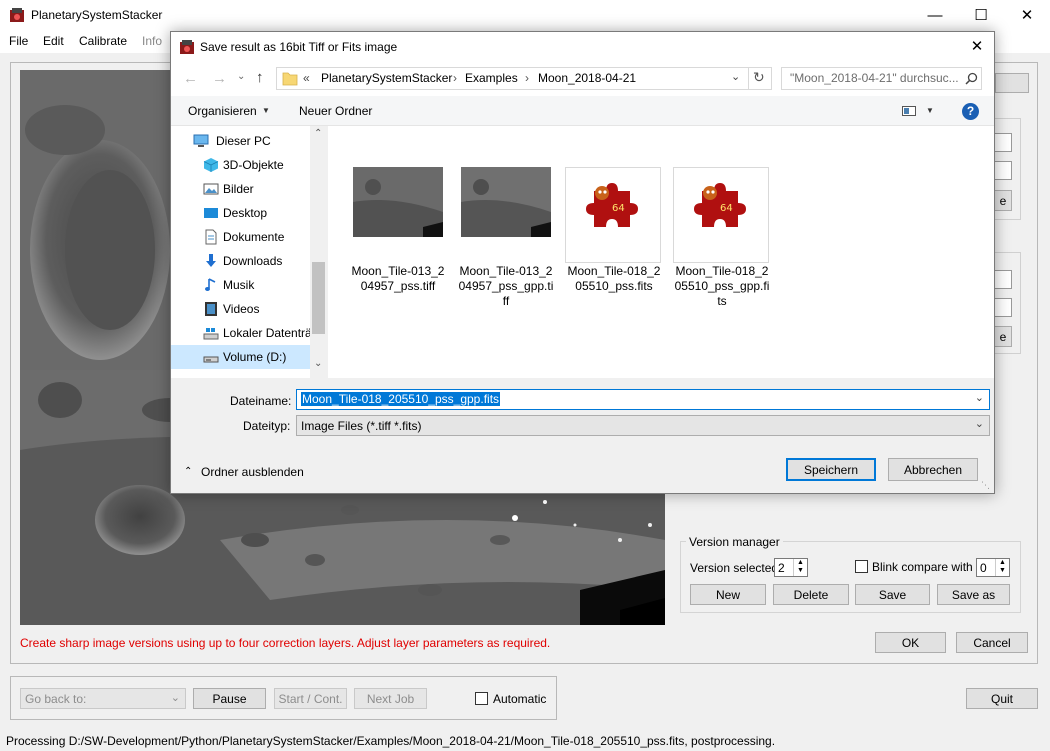  Describe the element at coordinates (229, 698) in the screenshot. I see `pause-button: Pause` at that location.